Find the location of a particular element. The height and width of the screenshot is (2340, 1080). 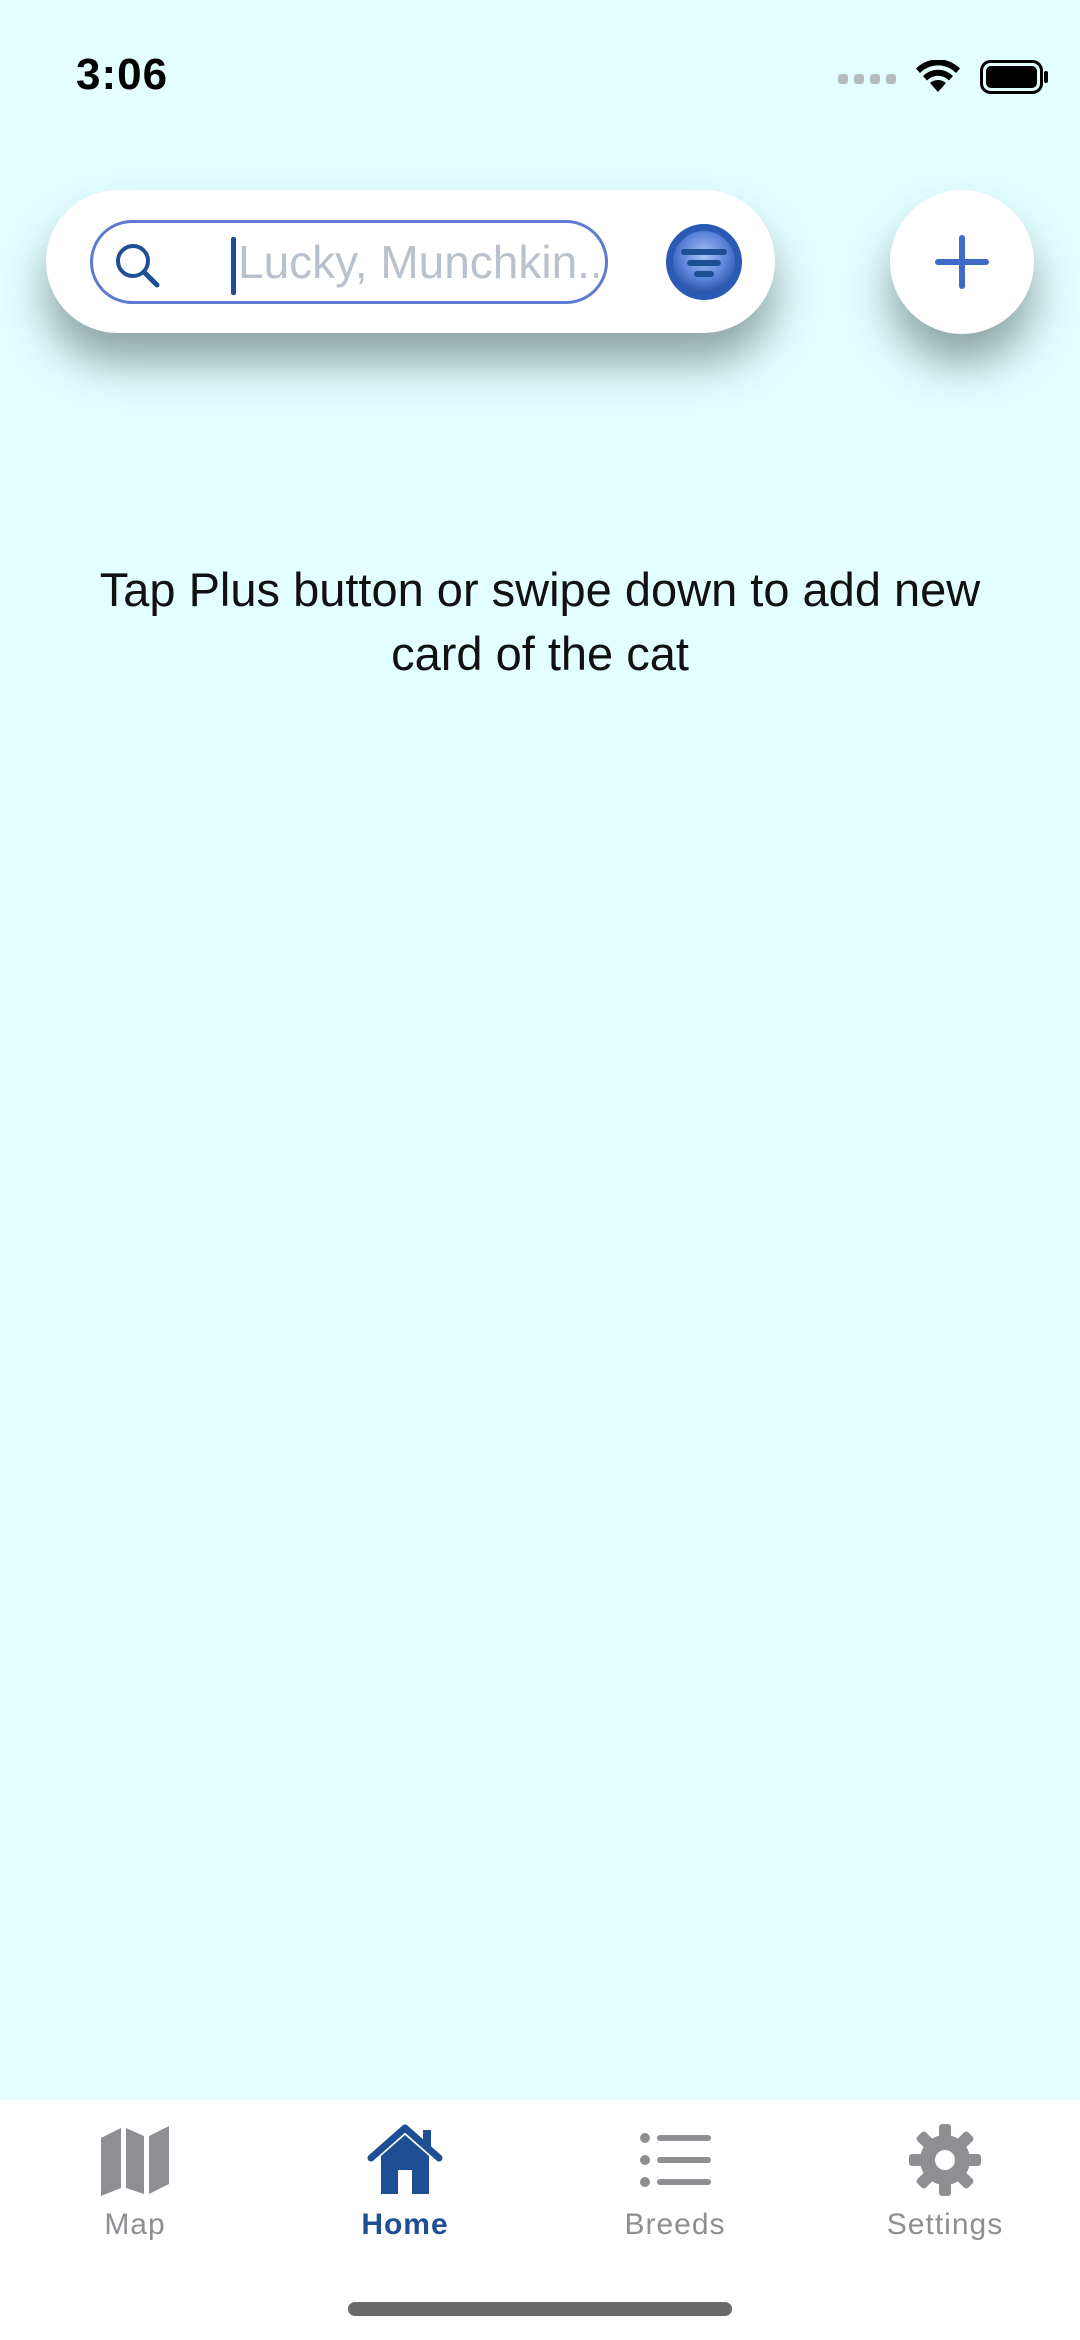

battery-icon is located at coordinates (1014, 77).